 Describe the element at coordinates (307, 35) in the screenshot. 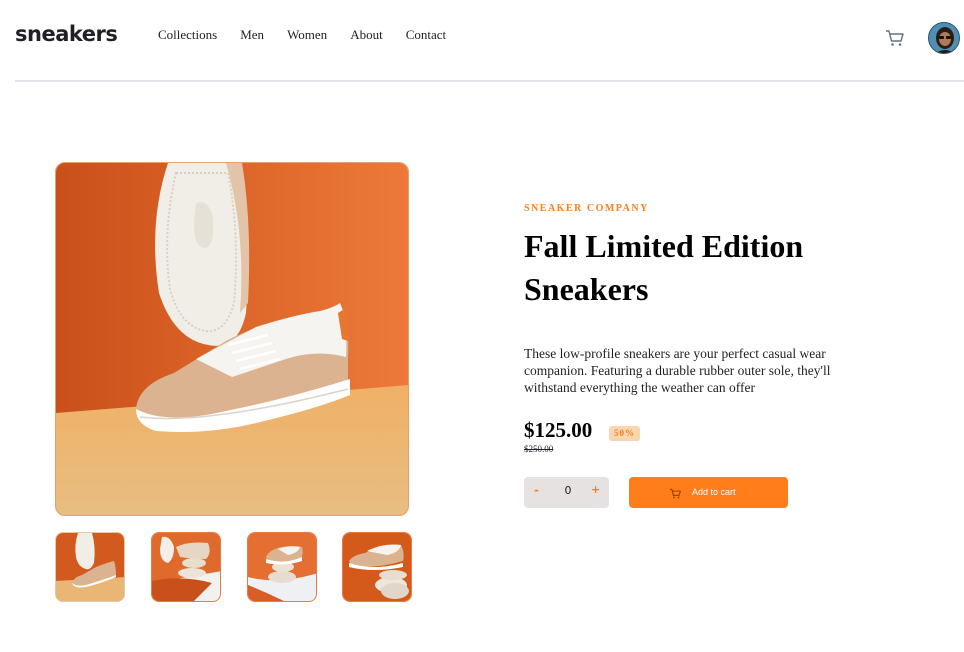

I see `nav-women: Women` at that location.